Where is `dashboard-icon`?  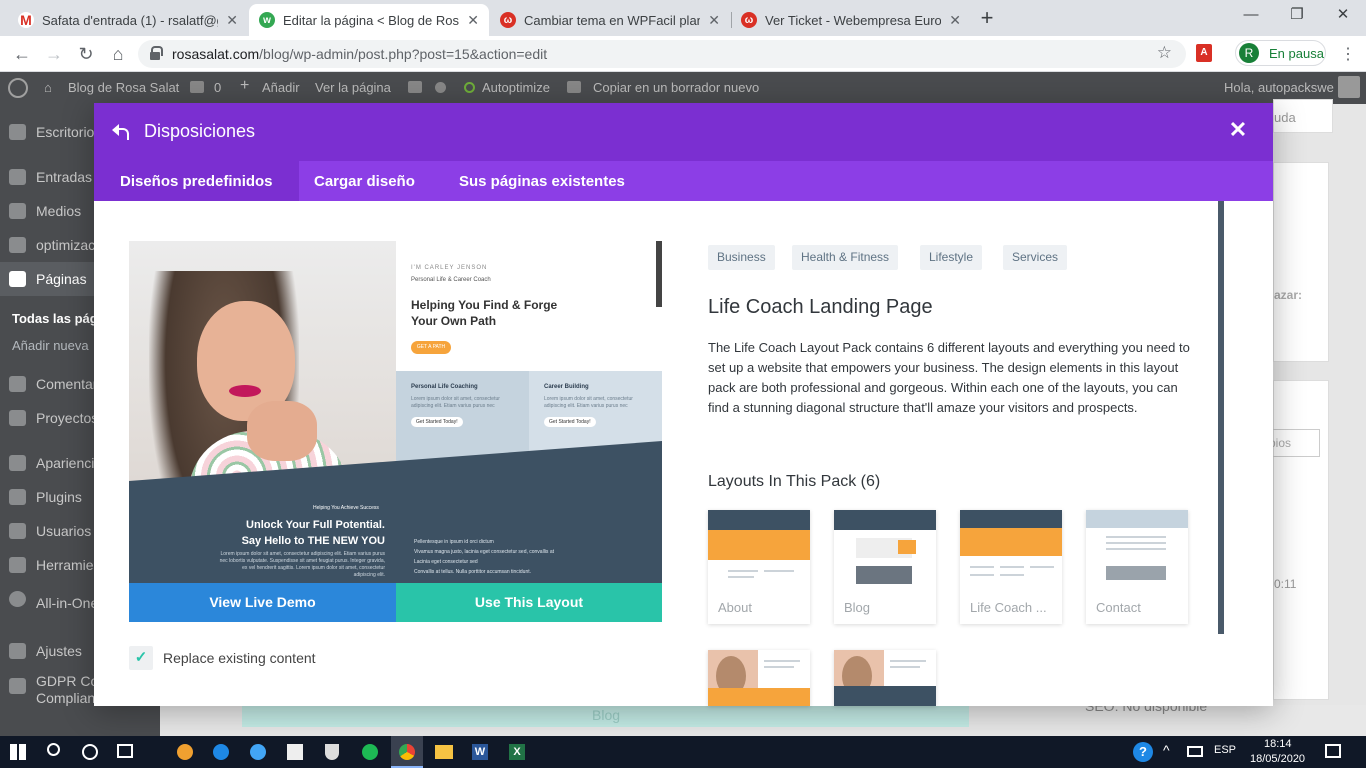
dashboard-icon is located at coordinates (17, 132).